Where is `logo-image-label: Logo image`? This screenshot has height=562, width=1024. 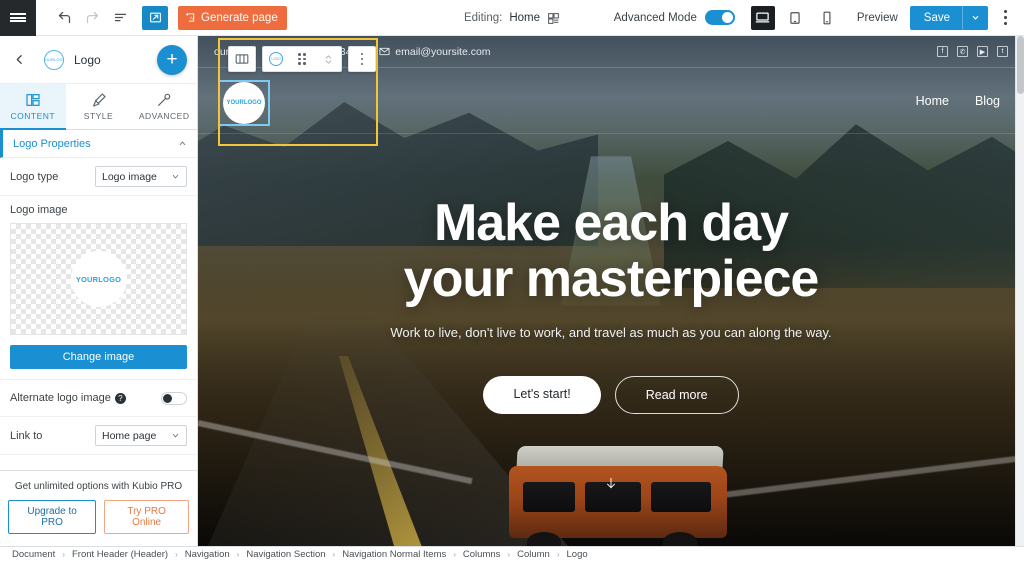
logo-image-label: Logo image is located at coordinates (39, 210).